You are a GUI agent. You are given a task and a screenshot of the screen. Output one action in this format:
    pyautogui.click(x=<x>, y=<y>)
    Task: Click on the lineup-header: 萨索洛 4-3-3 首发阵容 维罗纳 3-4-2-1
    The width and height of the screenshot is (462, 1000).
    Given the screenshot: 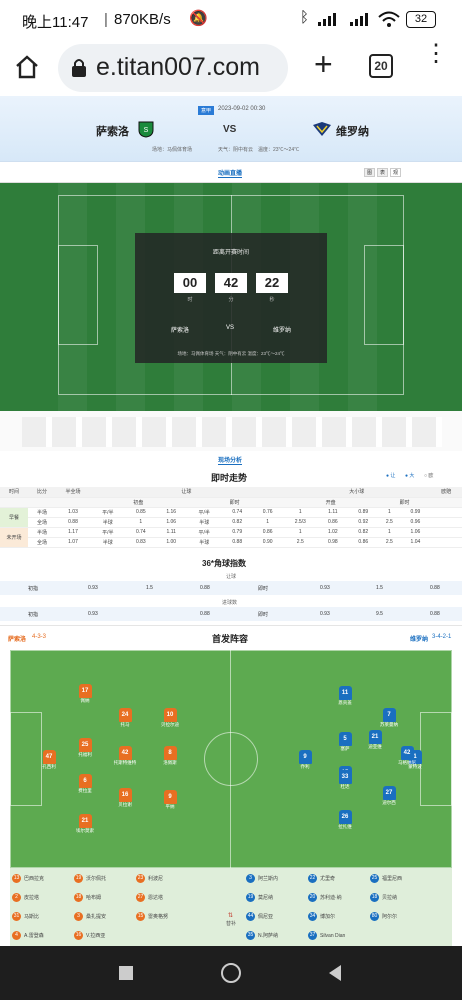 What is the action you would take?
    pyautogui.click(x=231, y=637)
    